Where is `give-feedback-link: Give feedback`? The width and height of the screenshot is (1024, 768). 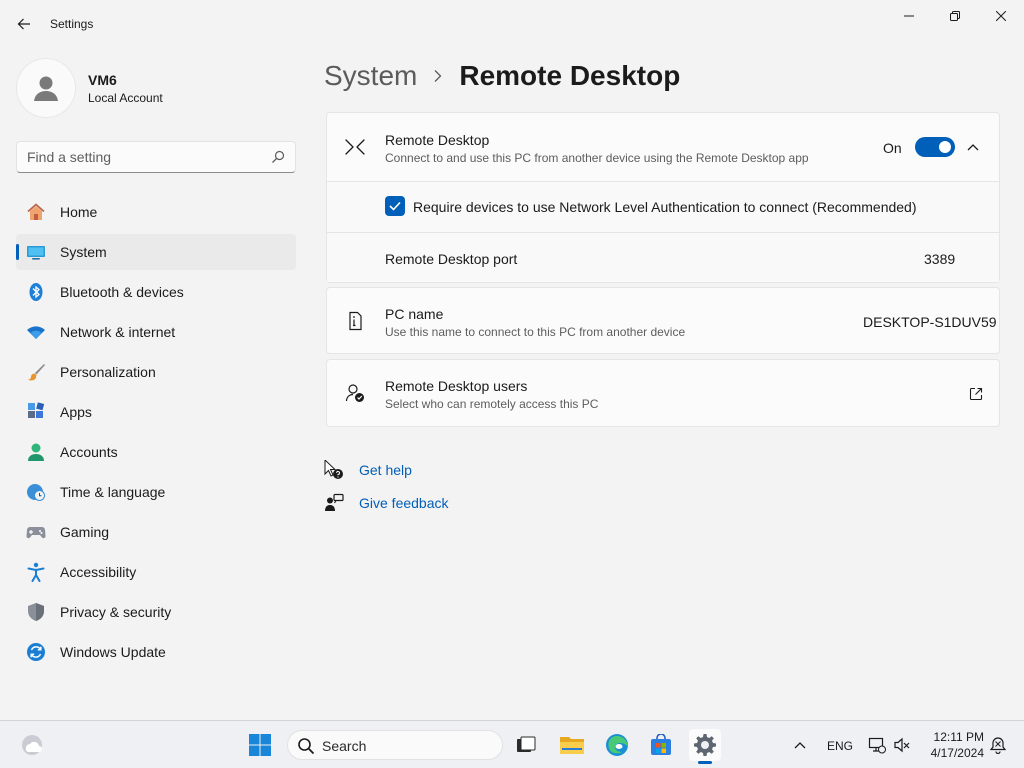
give-feedback-link: Give feedback is located at coordinates (386, 503).